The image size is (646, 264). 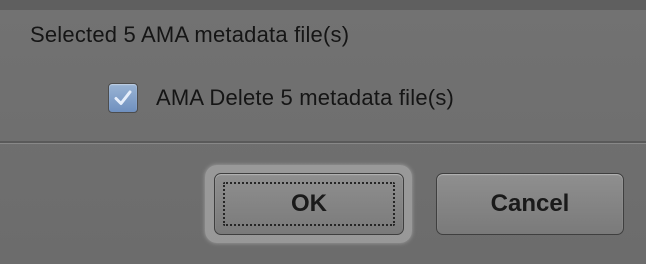 I want to click on delete-metadata-checkbox, so click(x=123, y=98).